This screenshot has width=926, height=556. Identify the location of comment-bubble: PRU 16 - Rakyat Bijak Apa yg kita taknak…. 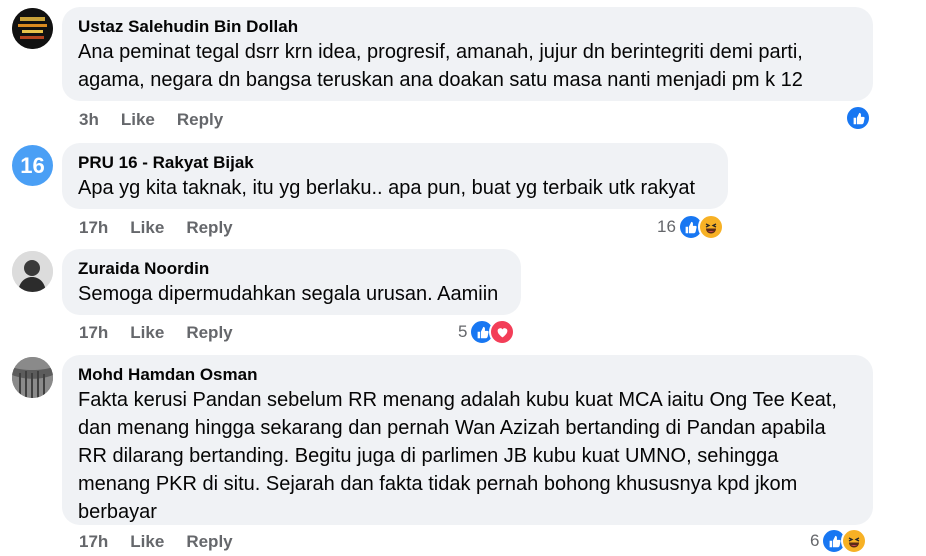
(395, 176).